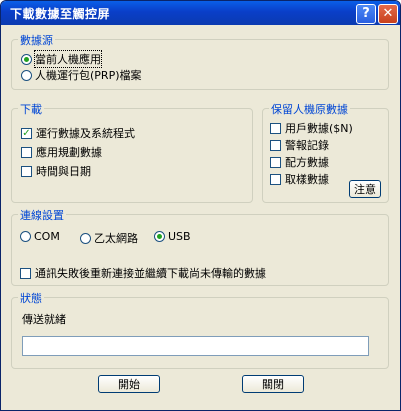 The image size is (401, 411). Describe the element at coordinates (200, 13) in the screenshot. I see `title-bar: 下載數據至觸控屏 ? ✕` at that location.